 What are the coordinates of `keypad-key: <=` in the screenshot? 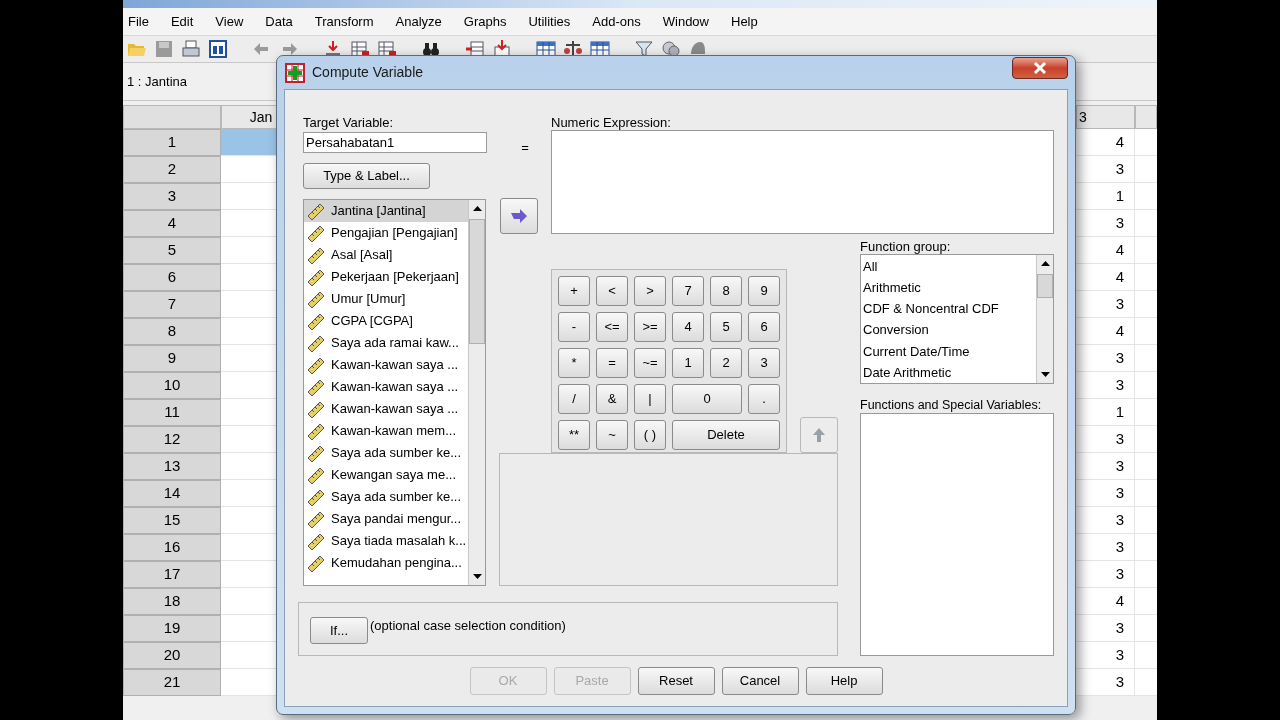 It's located at (612, 327).